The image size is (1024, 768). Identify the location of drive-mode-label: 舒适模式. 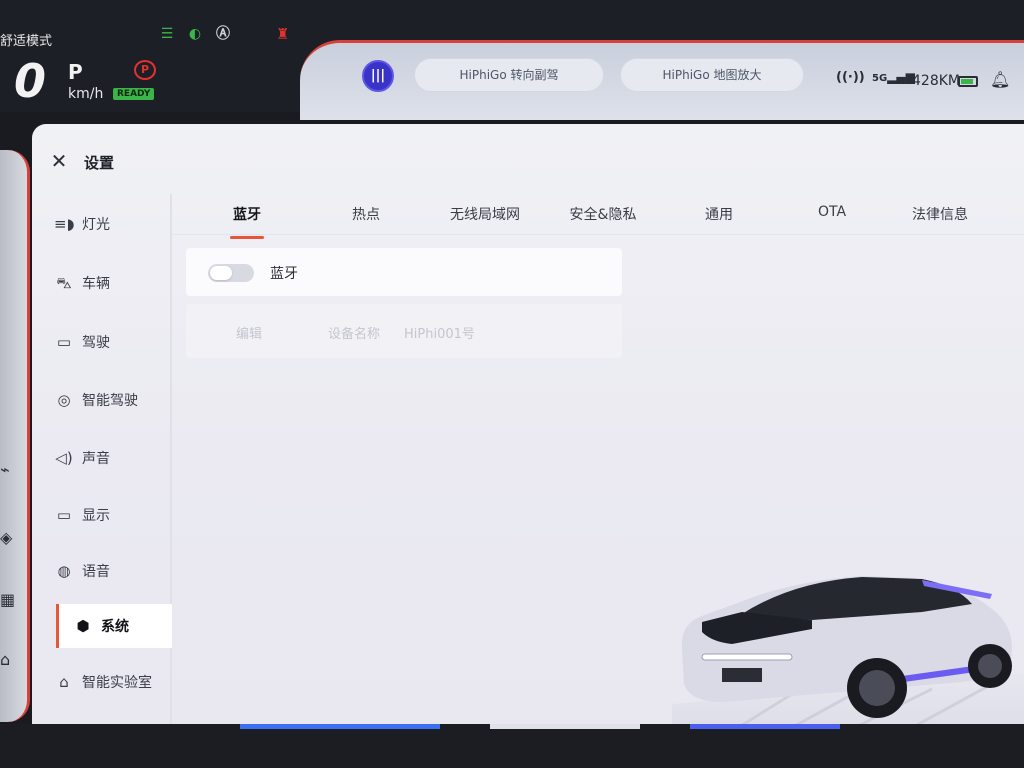
(26, 41).